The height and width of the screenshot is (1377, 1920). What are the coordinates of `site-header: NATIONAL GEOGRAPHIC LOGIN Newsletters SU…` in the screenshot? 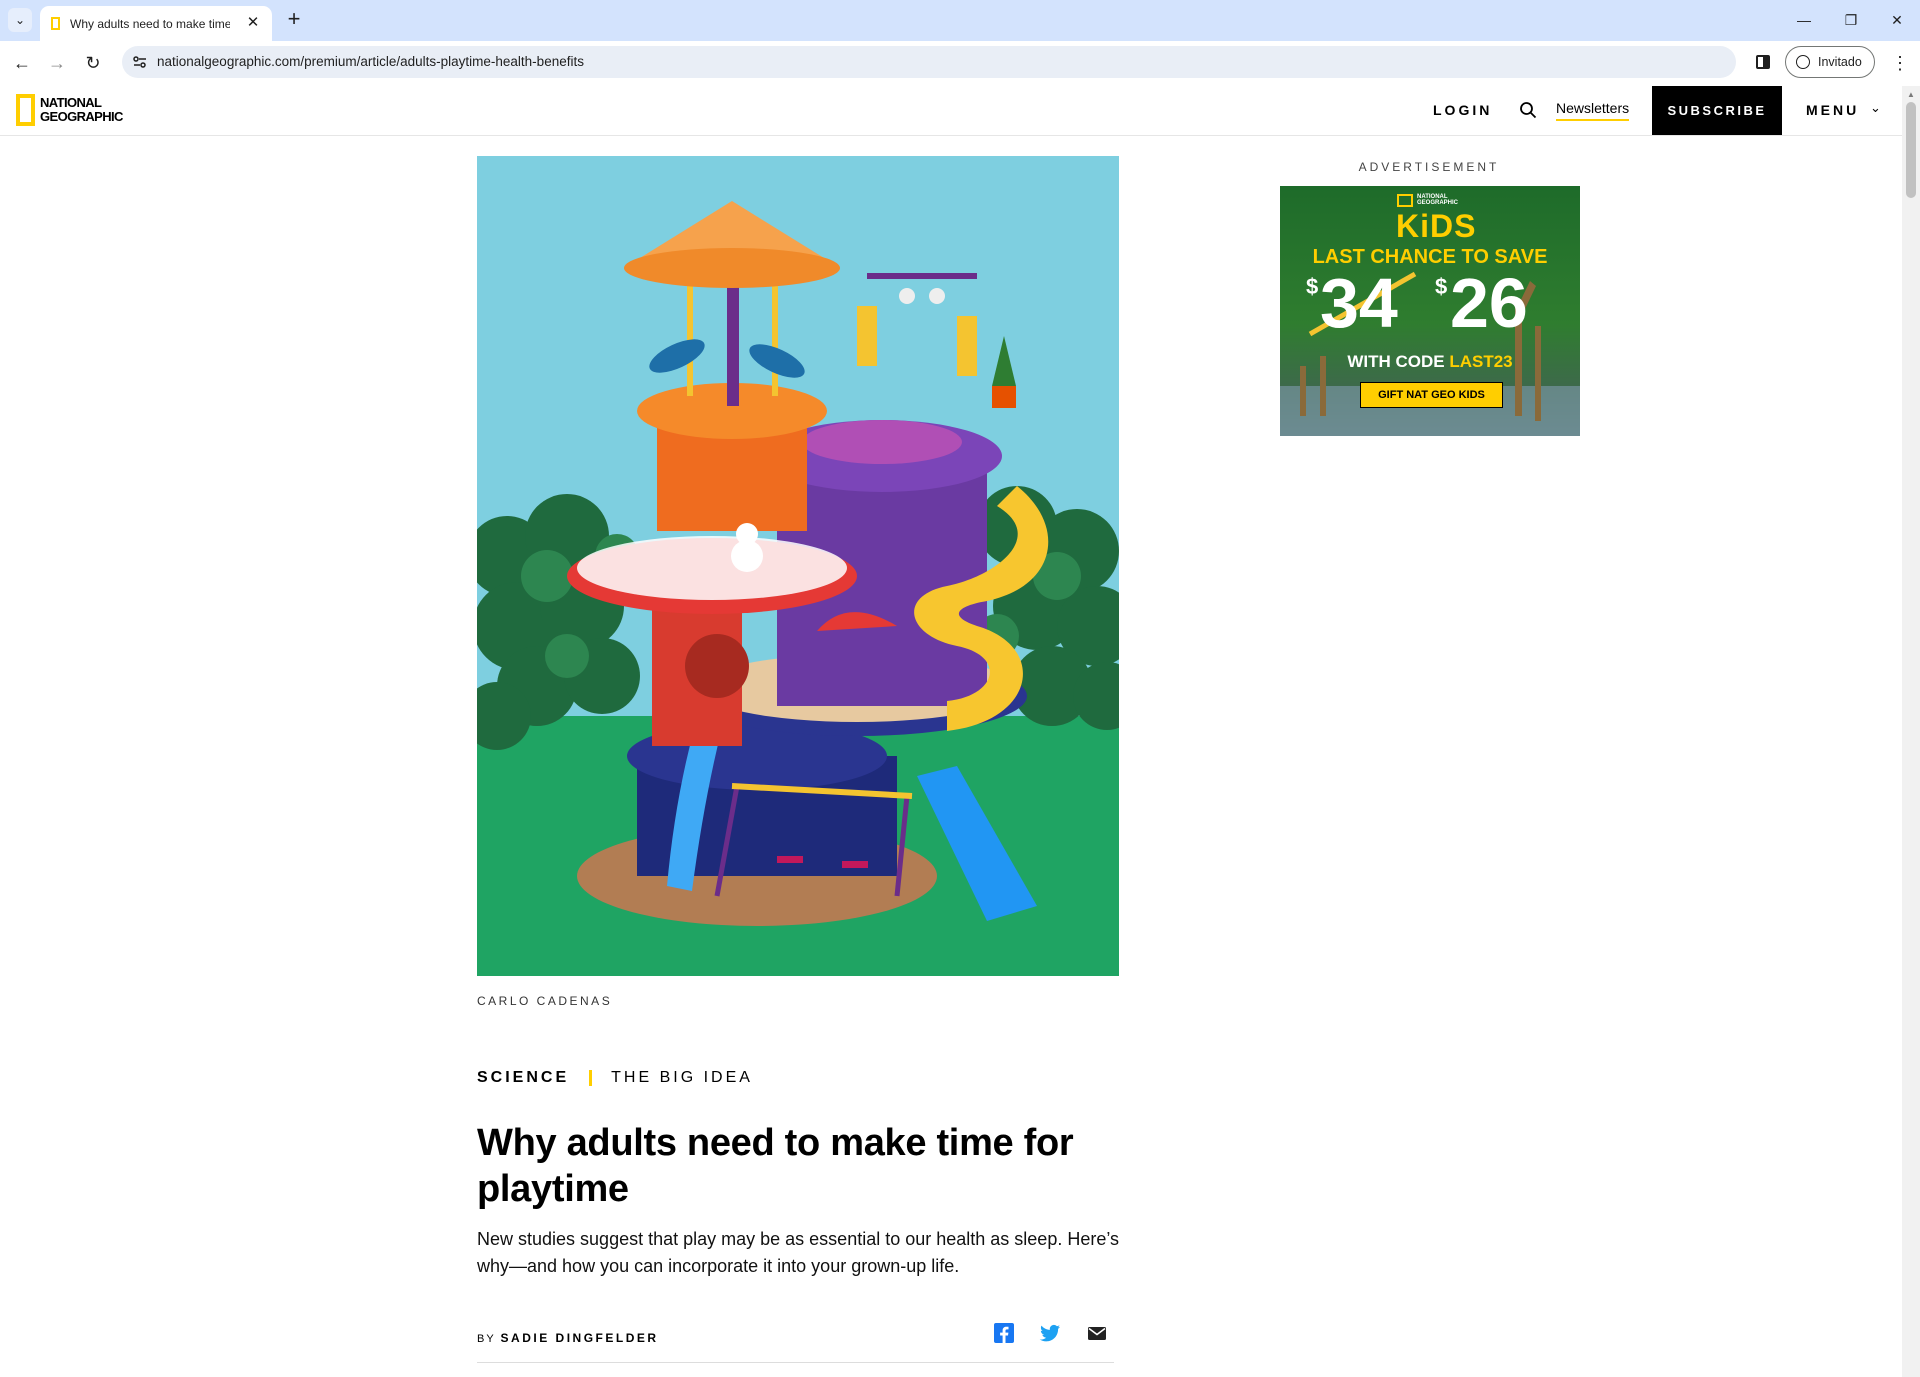 It's located at (951, 111).